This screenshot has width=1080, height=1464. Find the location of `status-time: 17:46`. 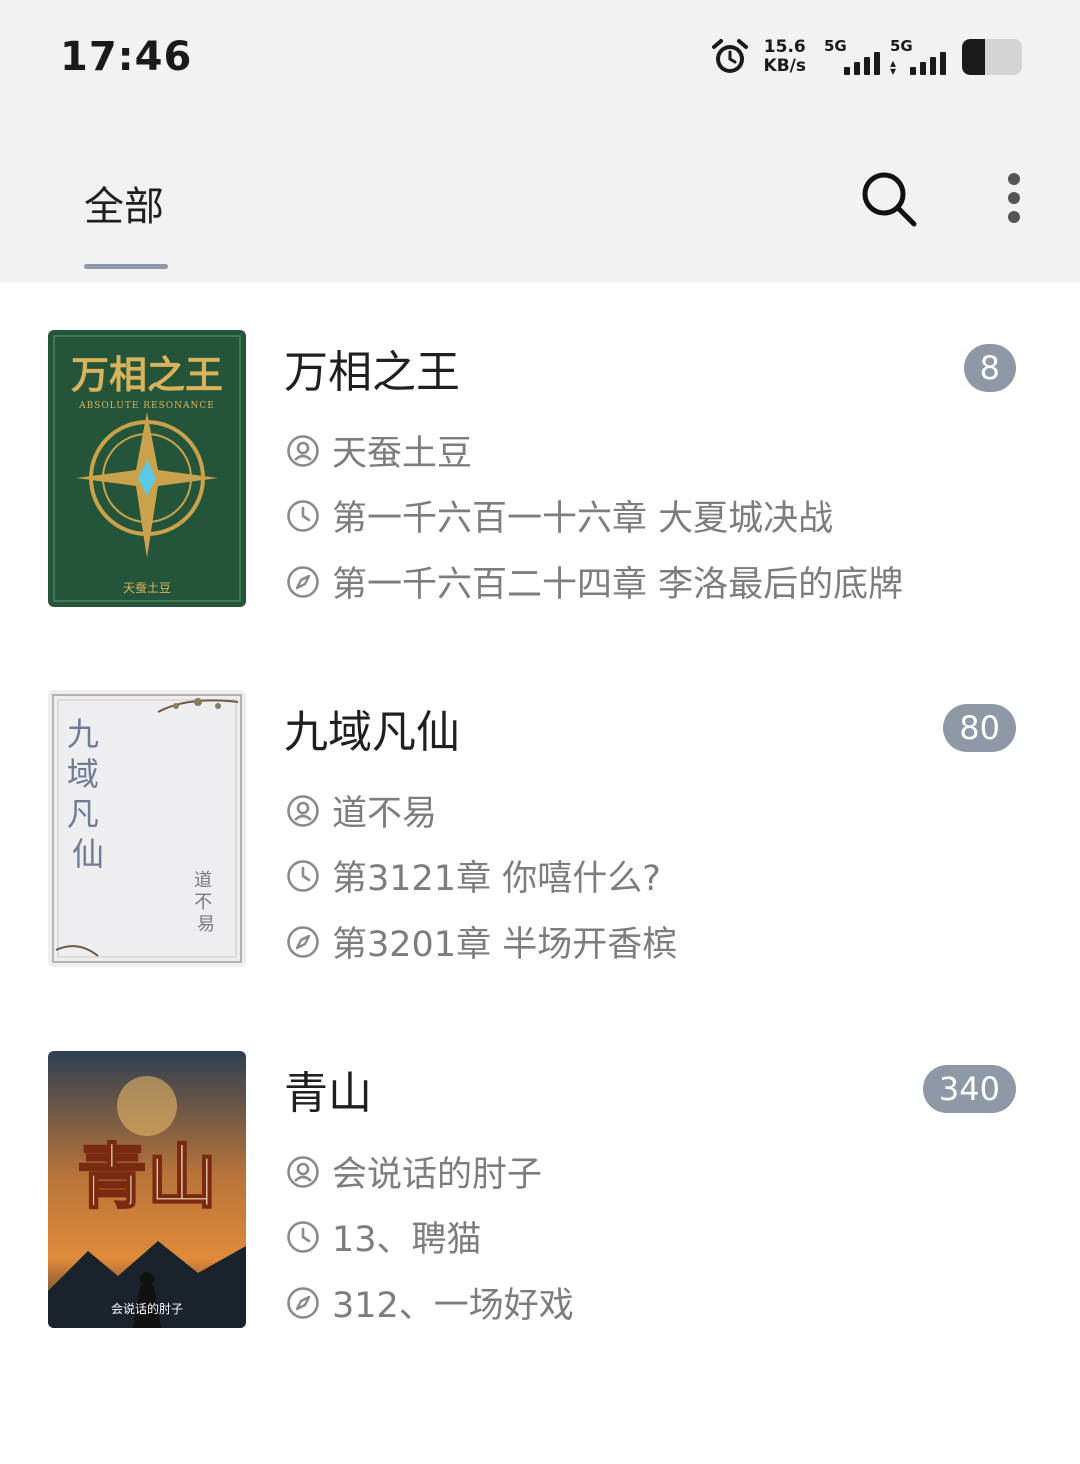

status-time: 17:46 is located at coordinates (126, 57).